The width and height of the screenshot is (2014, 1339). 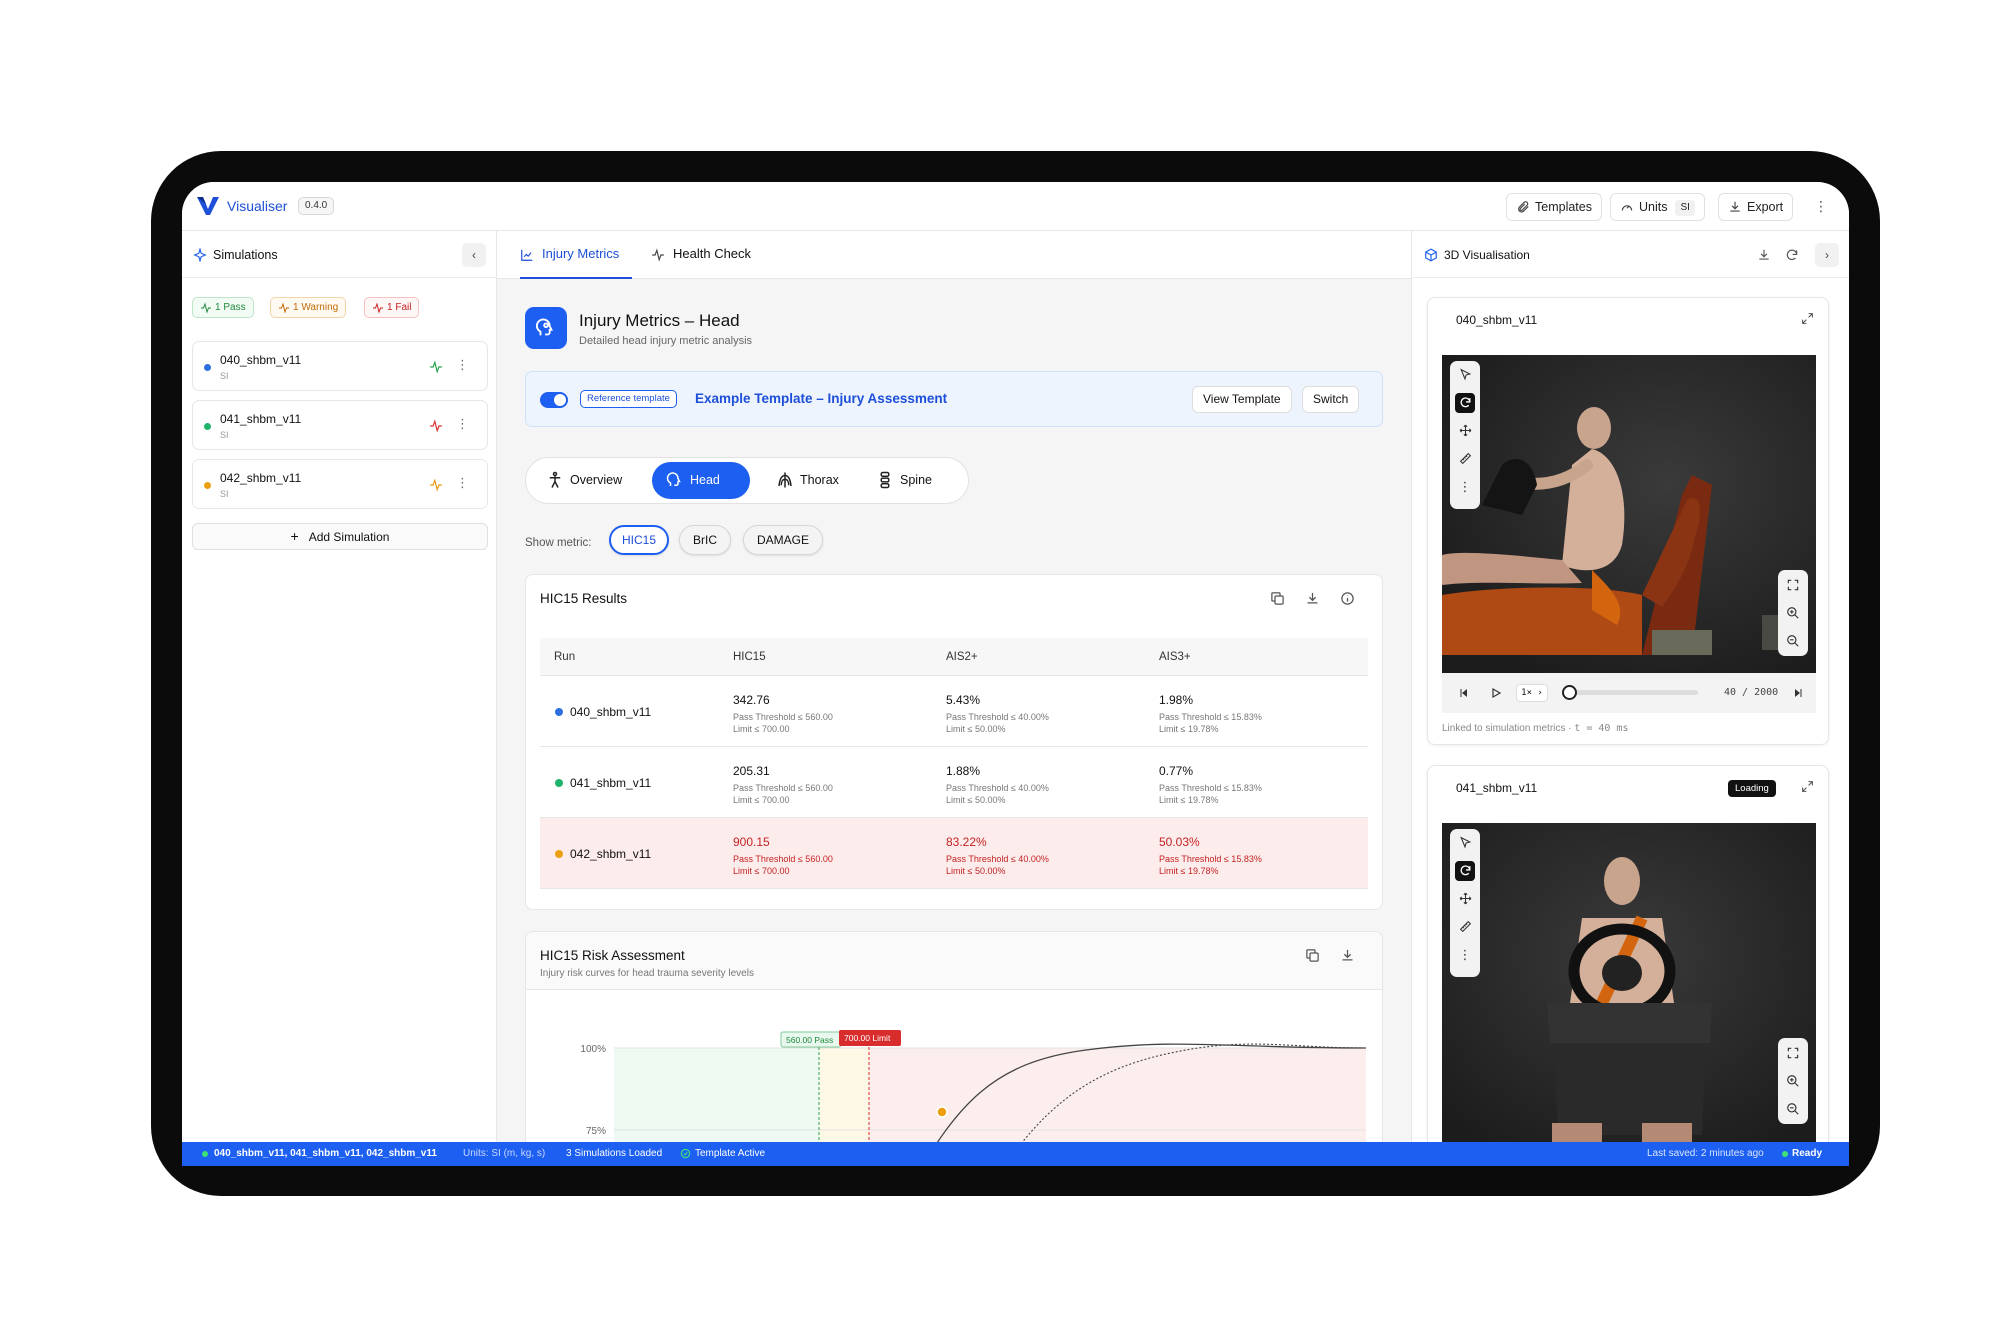 I want to click on simulation-item: 042_shbm_v11 SI ⋮, so click(x=340, y=484).